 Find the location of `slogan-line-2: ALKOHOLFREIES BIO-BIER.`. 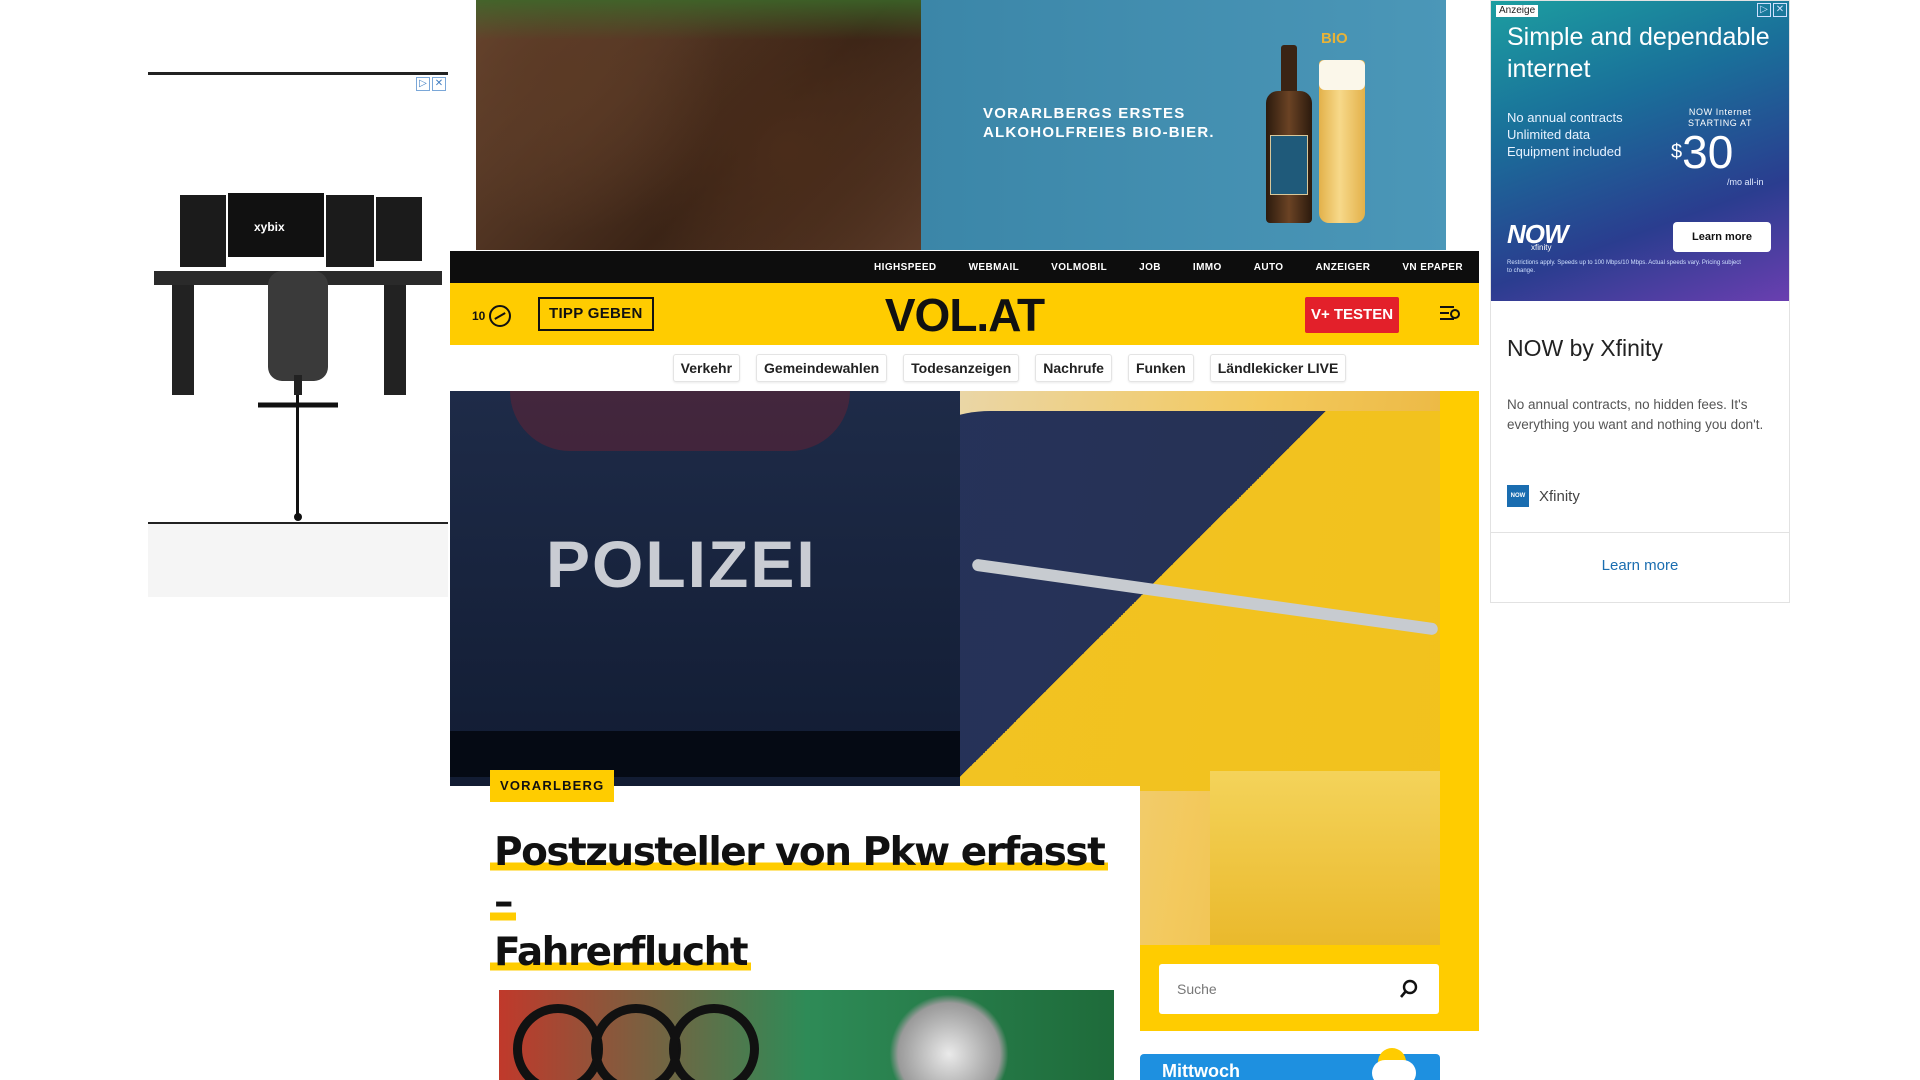

slogan-line-2: ALKOHOLFREIES BIO-BIER. is located at coordinates (1099, 132).